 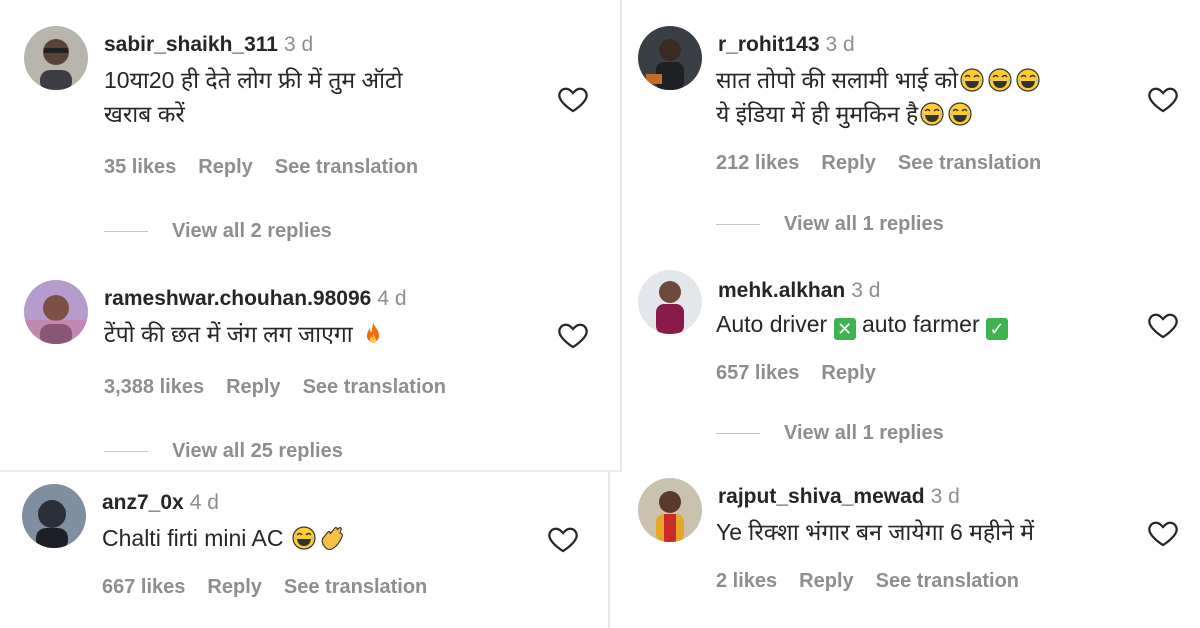 I want to click on username: mehk.alkhan, so click(x=781, y=290).